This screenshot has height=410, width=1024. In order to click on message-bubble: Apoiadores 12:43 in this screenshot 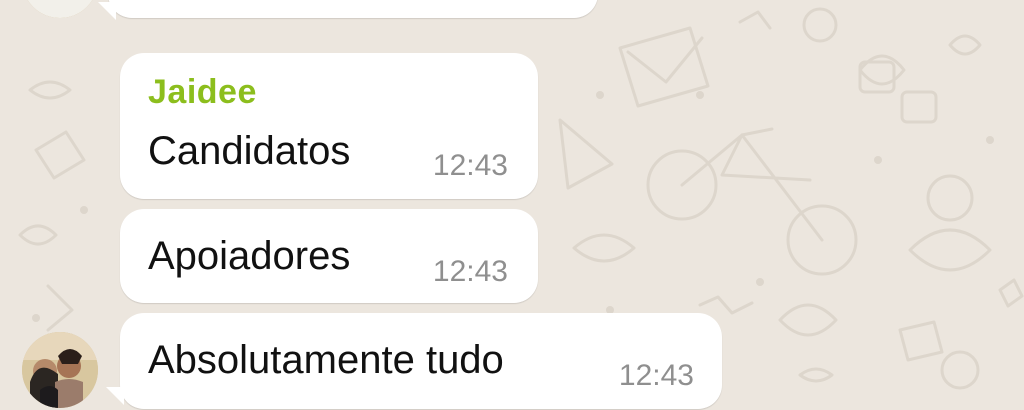, I will do `click(329, 256)`.